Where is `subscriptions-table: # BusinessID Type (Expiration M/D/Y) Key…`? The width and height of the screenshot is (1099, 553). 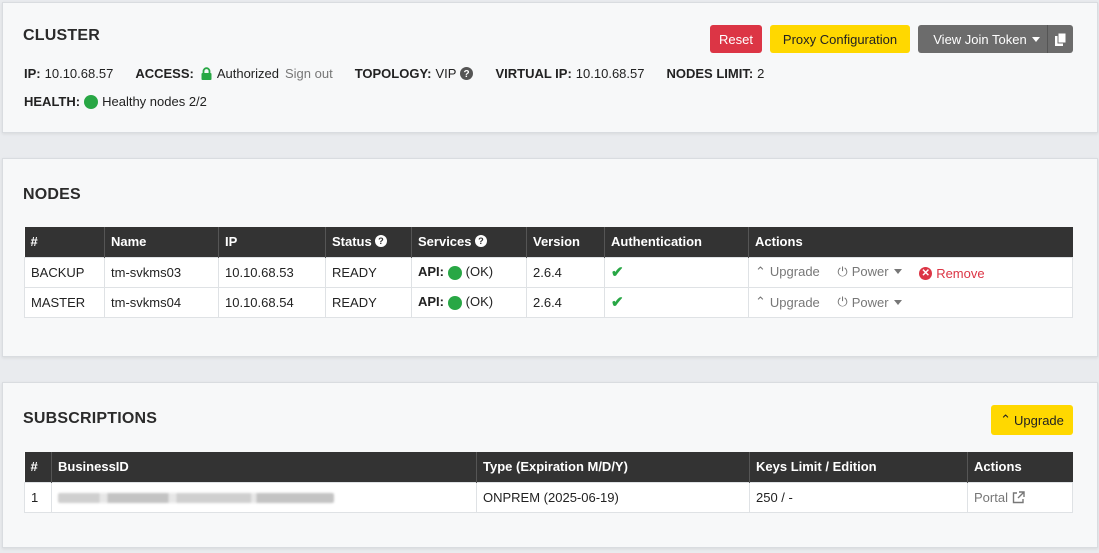
subscriptions-table: # BusinessID Type (Expiration M/D/Y) Key… is located at coordinates (548, 482).